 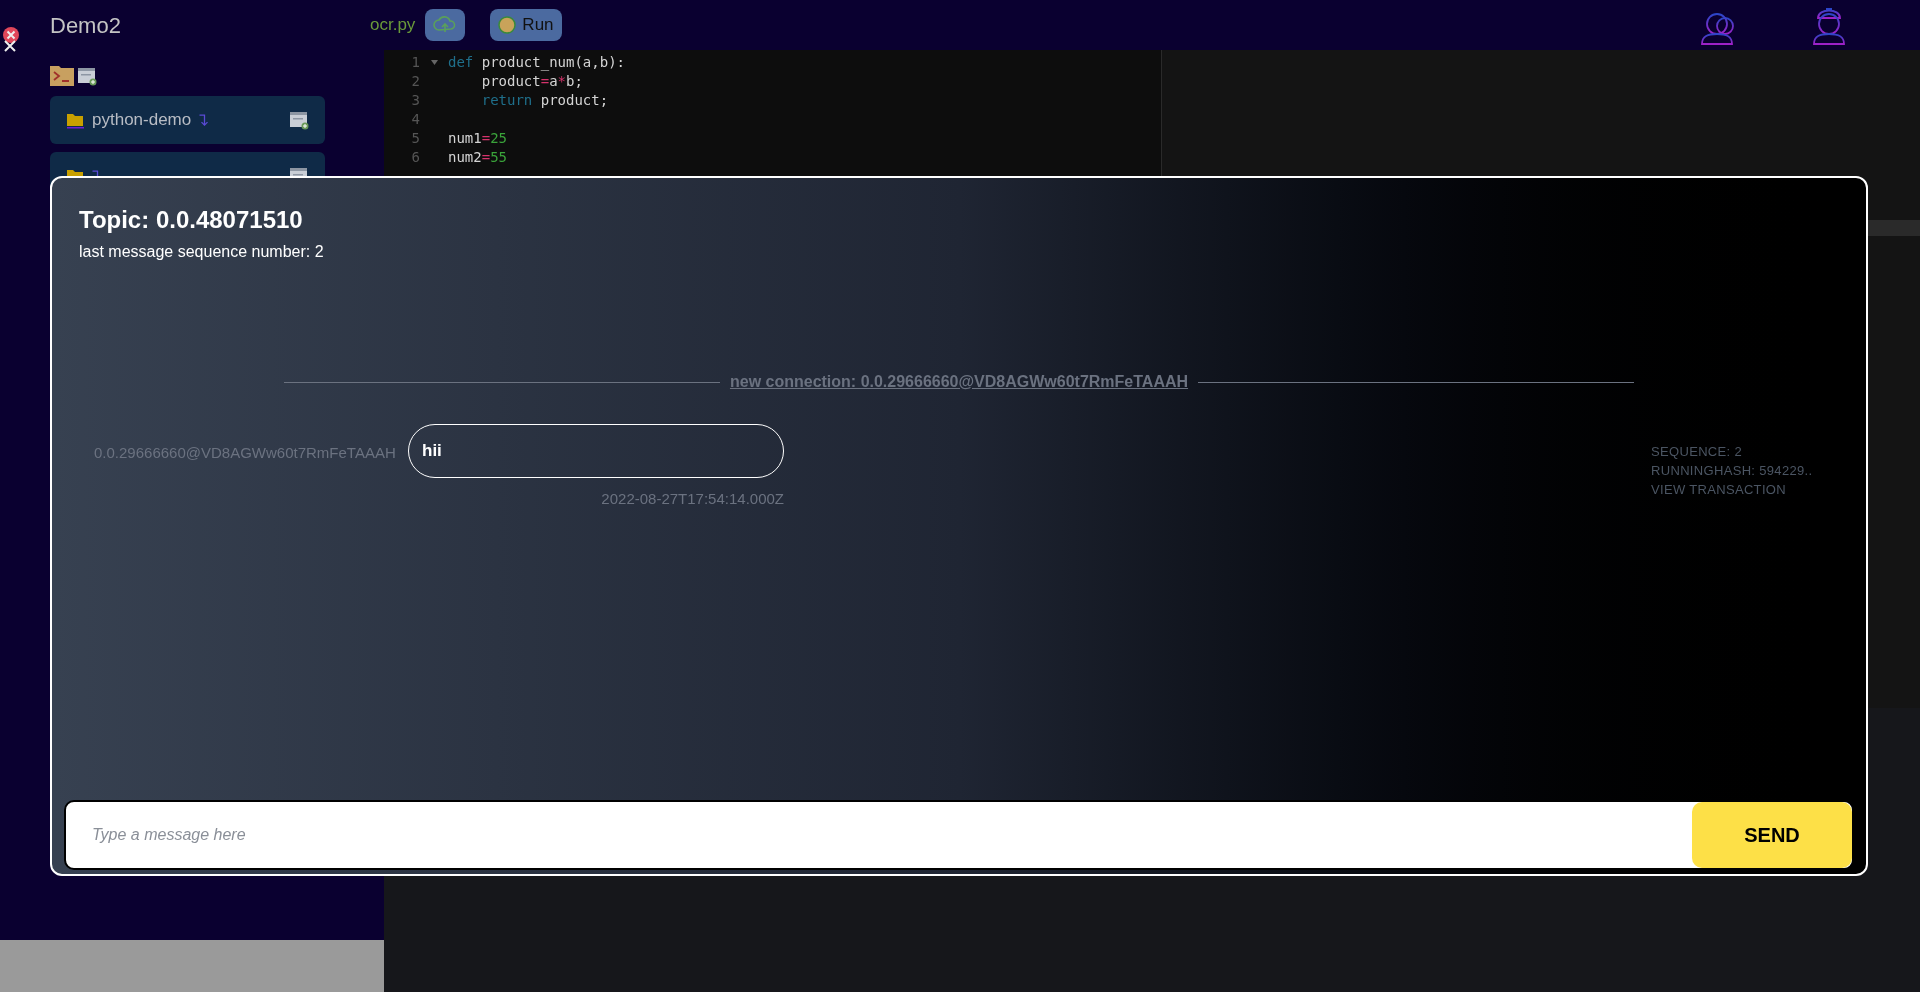 I want to click on file-name: ocr.py, so click(x=393, y=25).